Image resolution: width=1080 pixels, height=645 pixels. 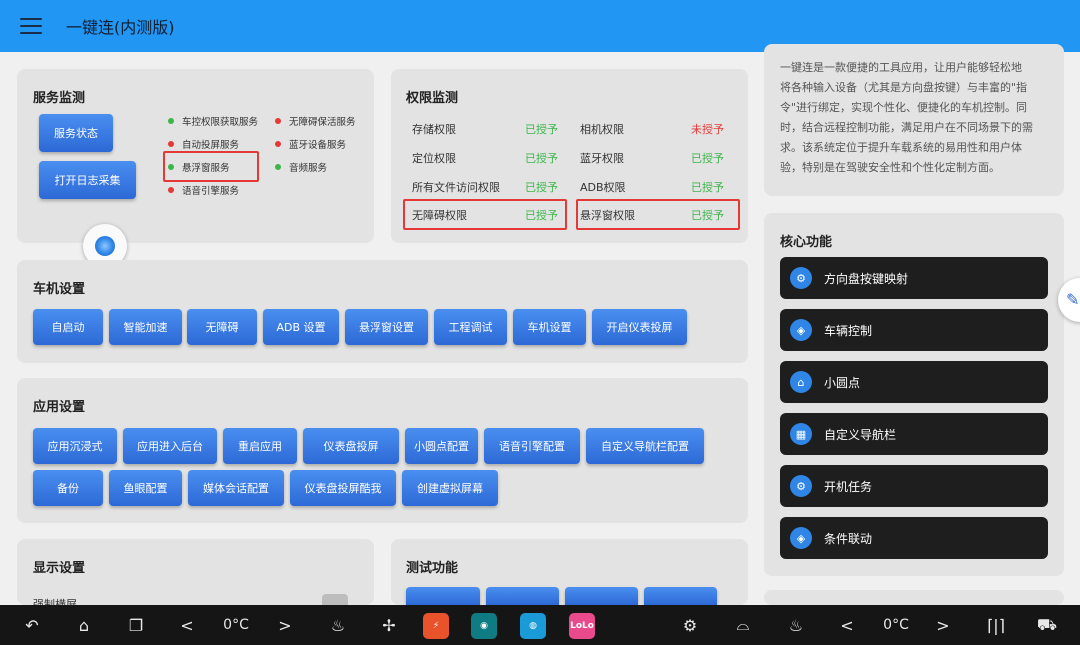 I want to click on fisheye-config-button: 鱼眼配置, so click(x=145, y=488).